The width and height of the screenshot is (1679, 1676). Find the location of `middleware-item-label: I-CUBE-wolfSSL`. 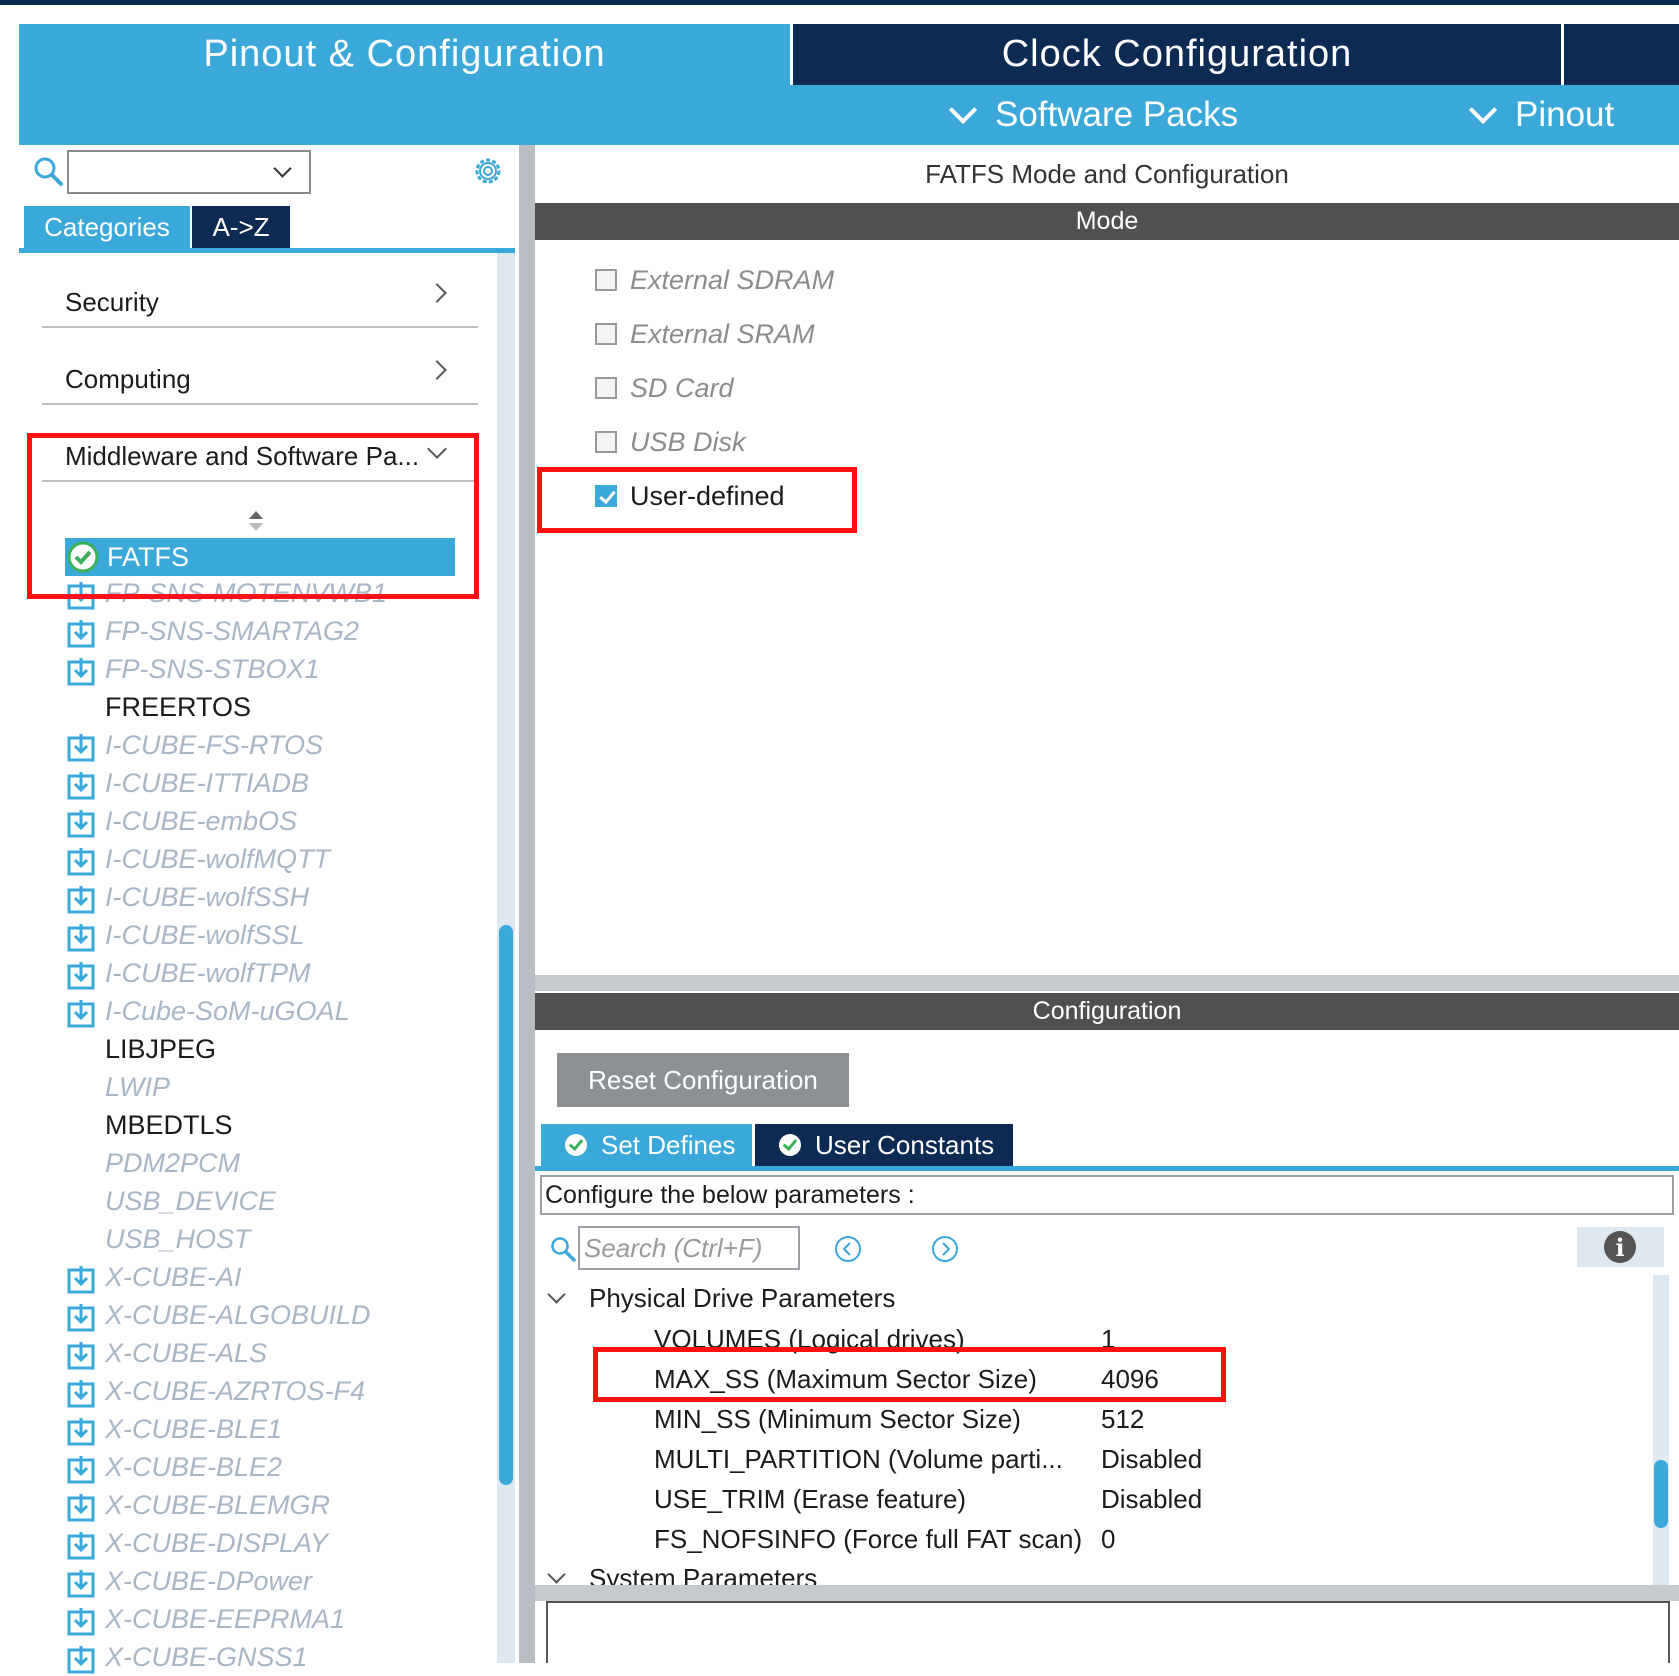

middleware-item-label: I-CUBE-wolfSSL is located at coordinates (205, 935).